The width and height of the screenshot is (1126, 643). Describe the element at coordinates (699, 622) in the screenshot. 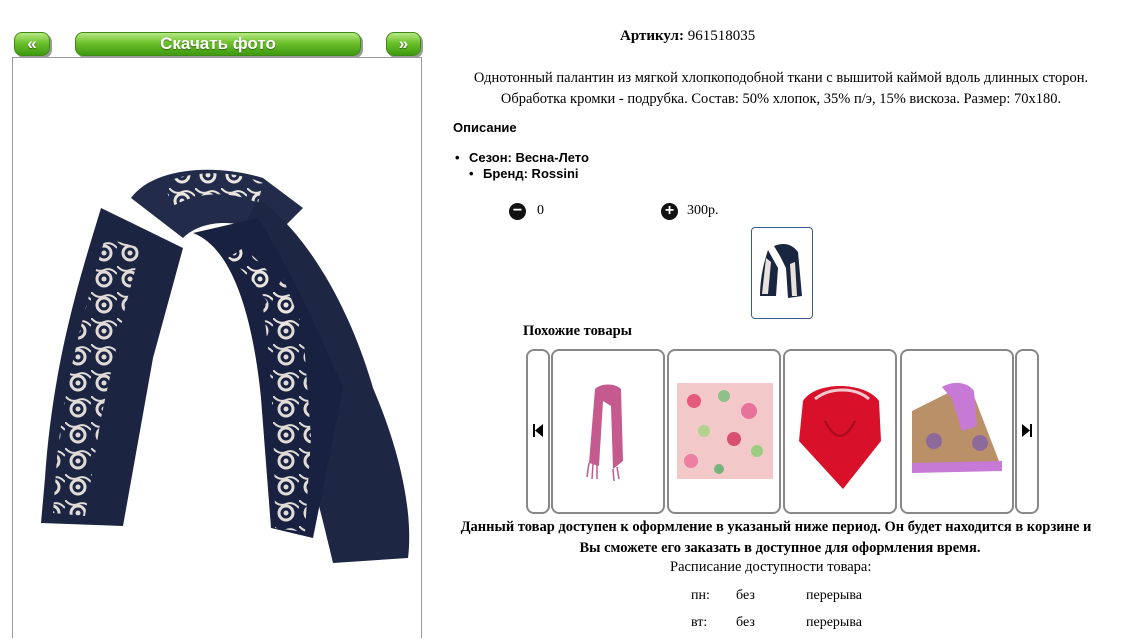

I see `schedule-day: вт:` at that location.